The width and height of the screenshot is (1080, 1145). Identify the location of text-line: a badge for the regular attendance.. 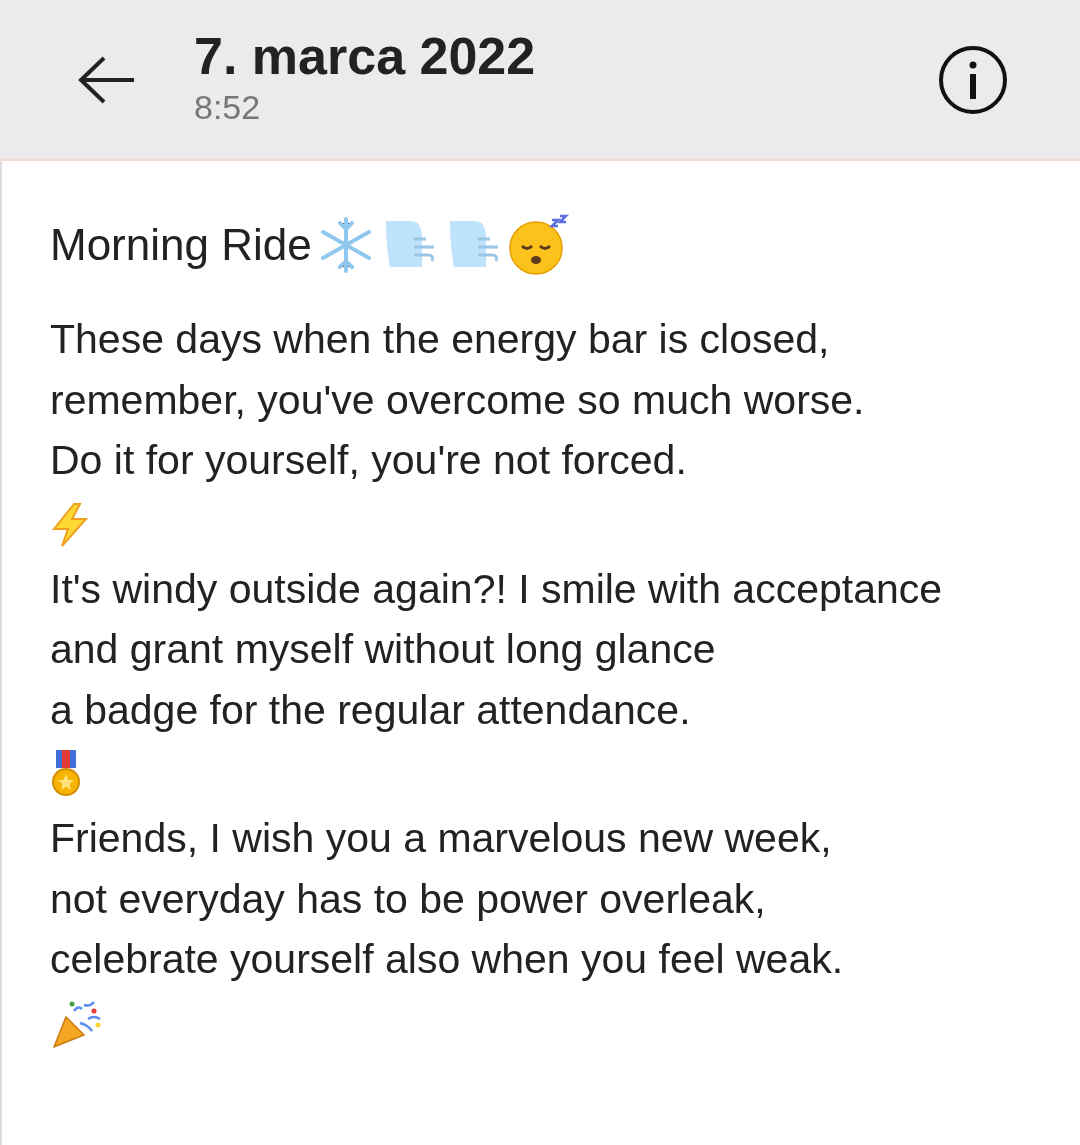
(371, 710).